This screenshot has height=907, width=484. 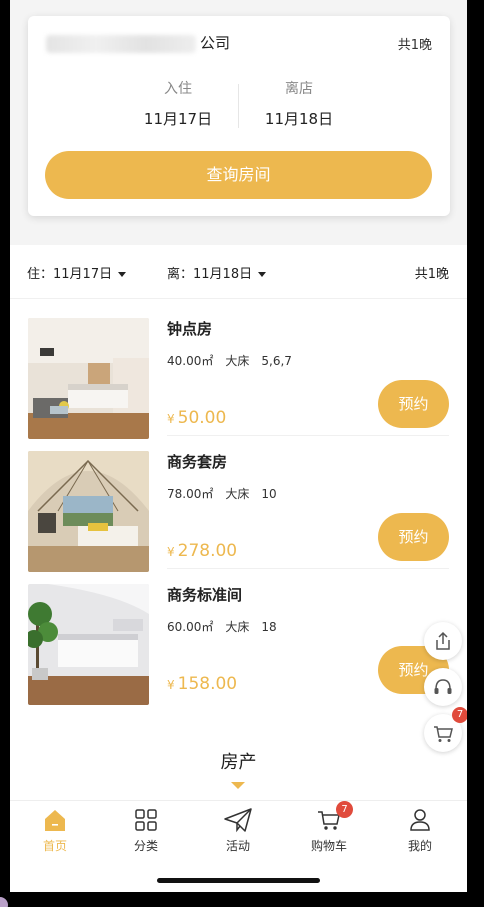 What do you see at coordinates (269, 627) in the screenshot?
I see `room-info: 18` at bounding box center [269, 627].